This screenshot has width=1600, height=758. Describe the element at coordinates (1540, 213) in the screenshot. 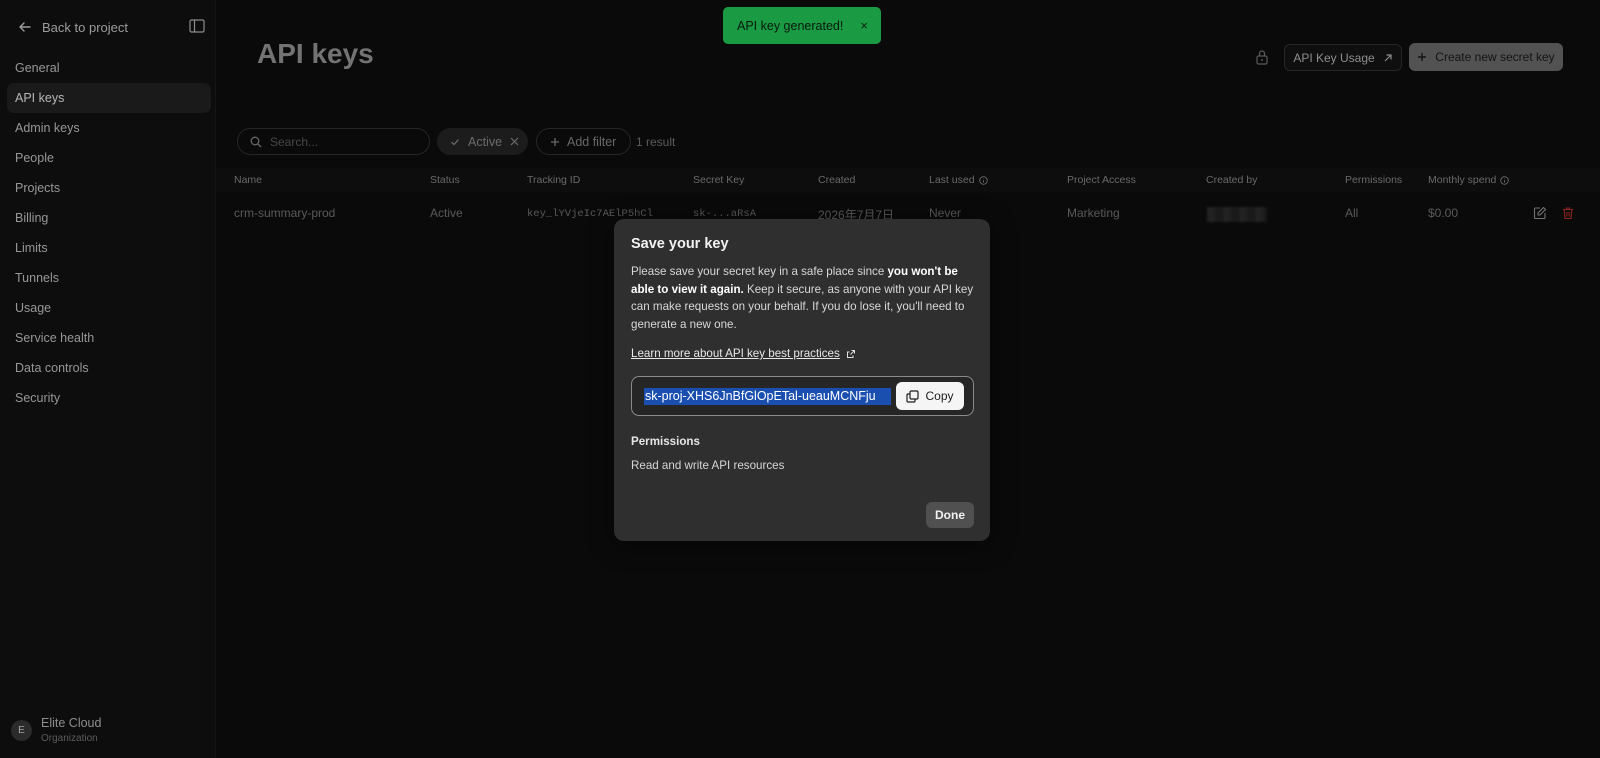

I see `edit-icon` at that location.